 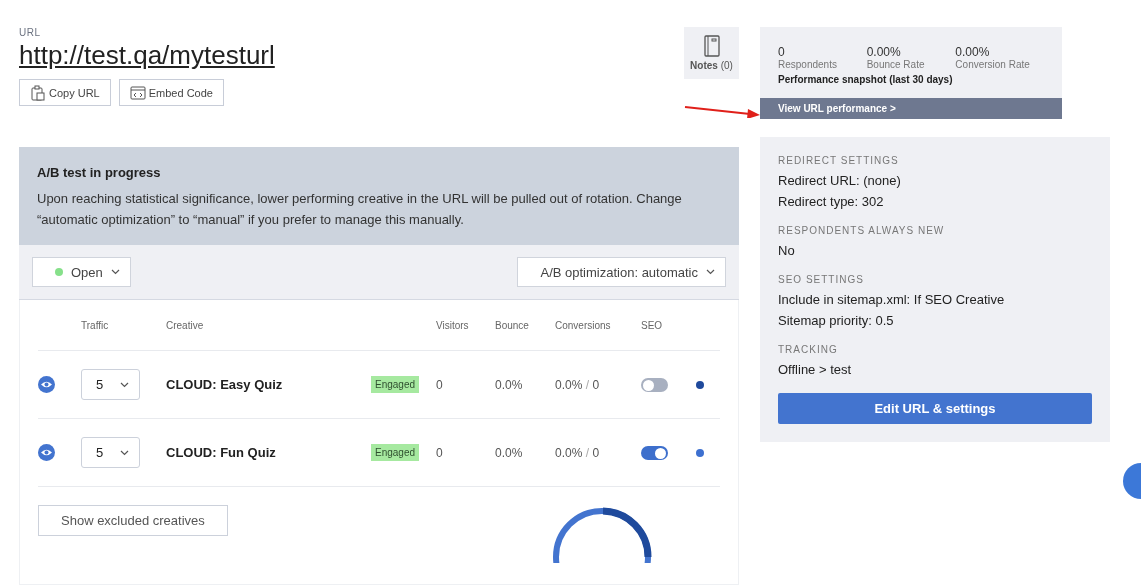 What do you see at coordinates (782, 52) in the screenshot?
I see `stat-value: 0` at bounding box center [782, 52].